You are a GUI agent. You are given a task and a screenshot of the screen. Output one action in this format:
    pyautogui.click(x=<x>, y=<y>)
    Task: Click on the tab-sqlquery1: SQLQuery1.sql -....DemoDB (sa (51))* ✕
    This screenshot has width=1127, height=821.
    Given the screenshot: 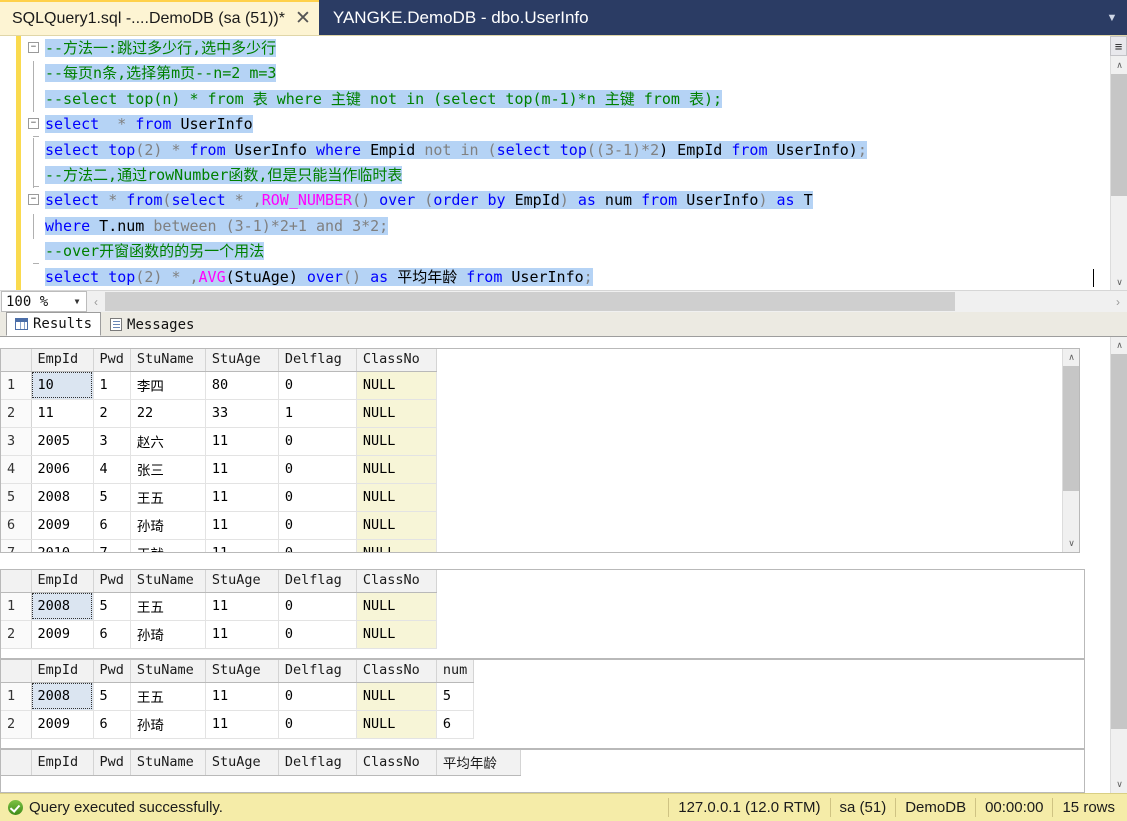 What is the action you would take?
    pyautogui.click(x=159, y=17)
    